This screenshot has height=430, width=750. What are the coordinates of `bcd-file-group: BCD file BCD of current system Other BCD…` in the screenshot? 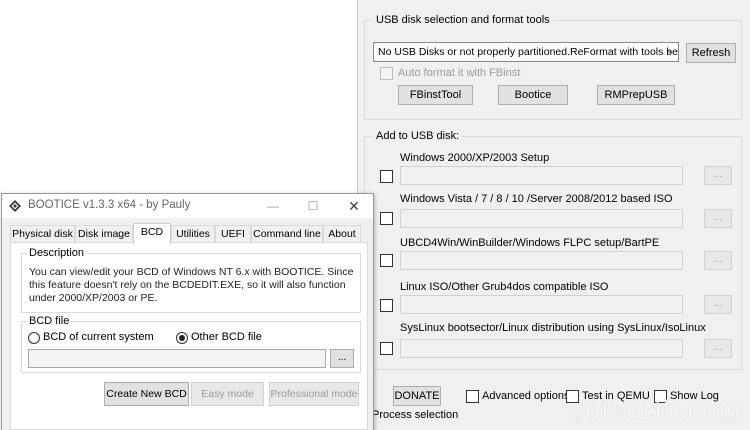 It's located at (191, 344).